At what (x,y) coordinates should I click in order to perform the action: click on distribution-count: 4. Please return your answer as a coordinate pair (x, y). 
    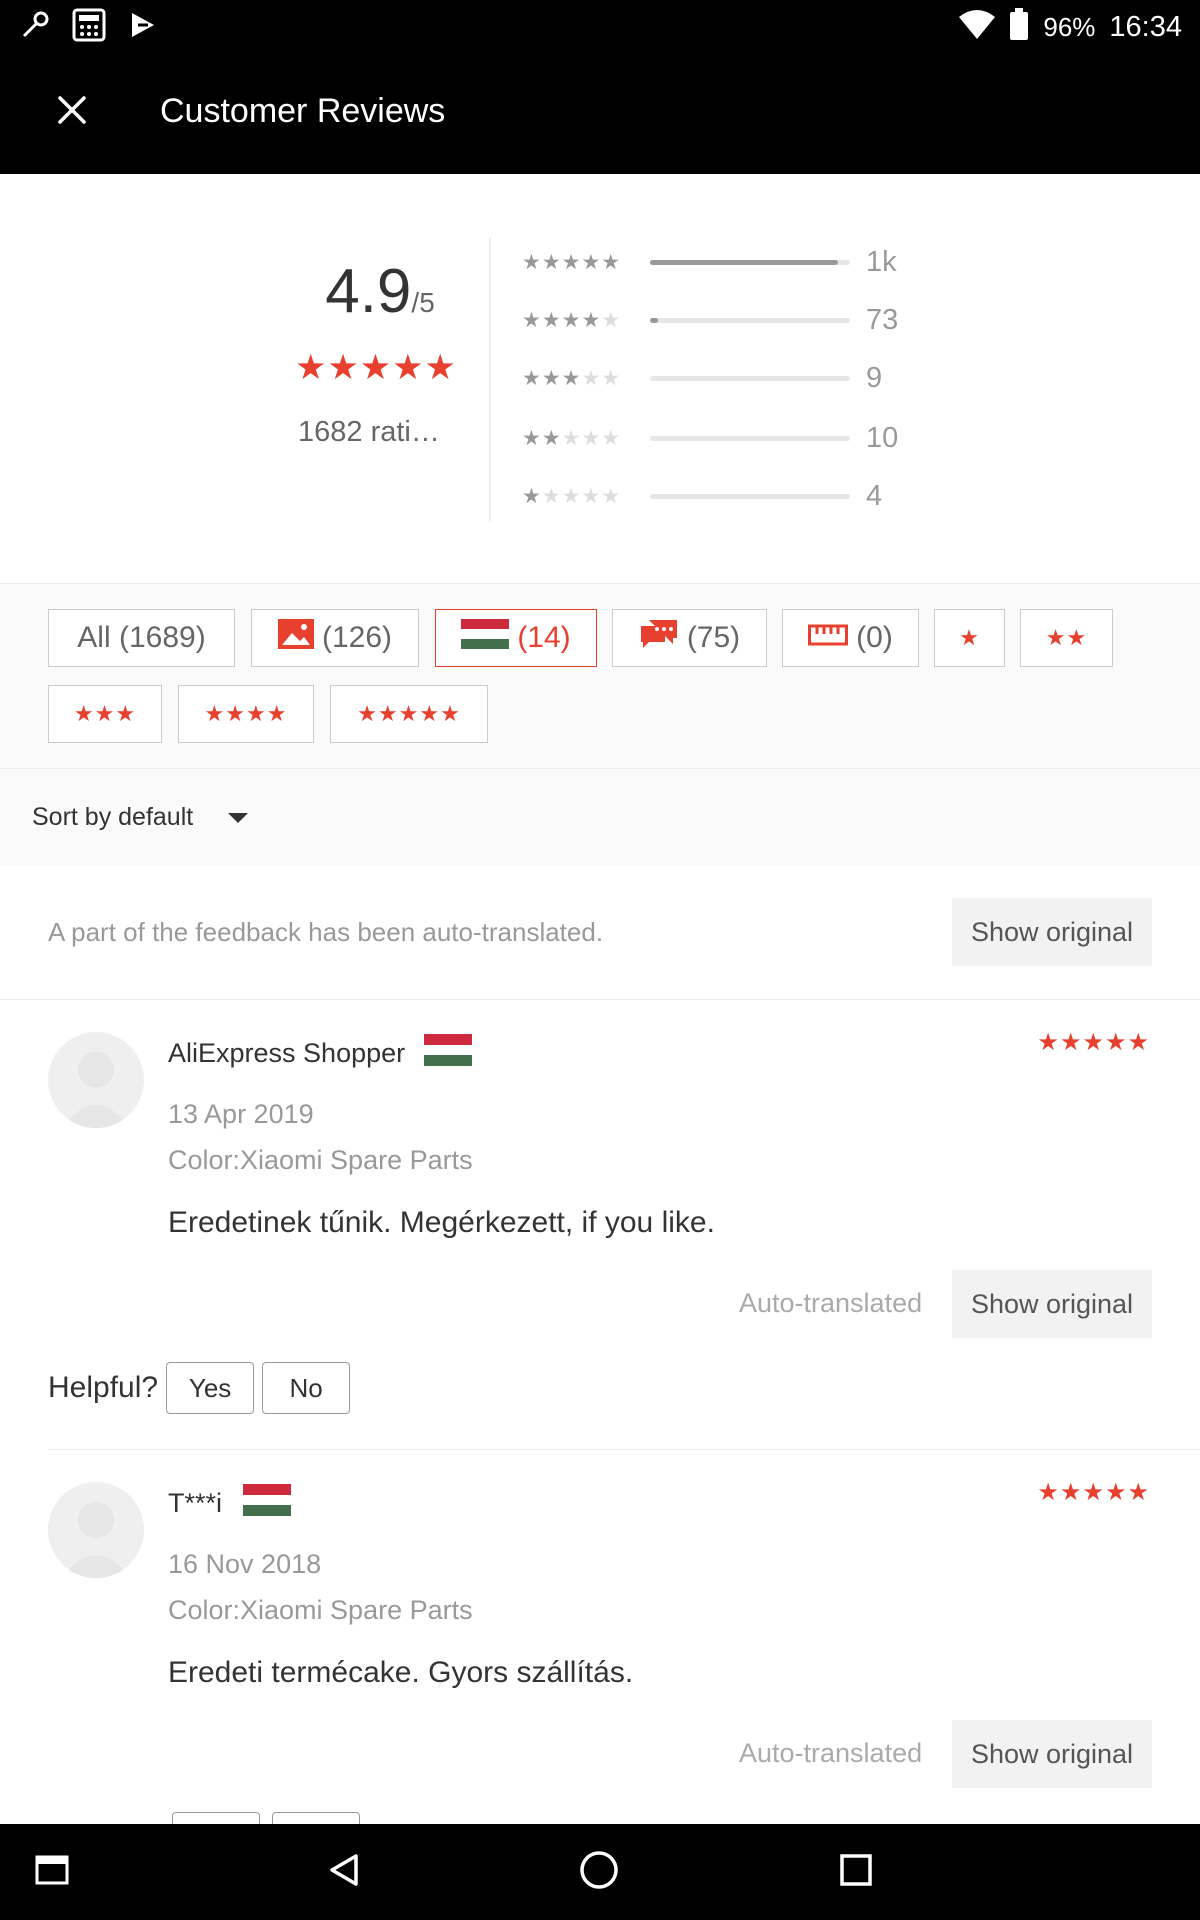
    Looking at the image, I should click on (874, 495).